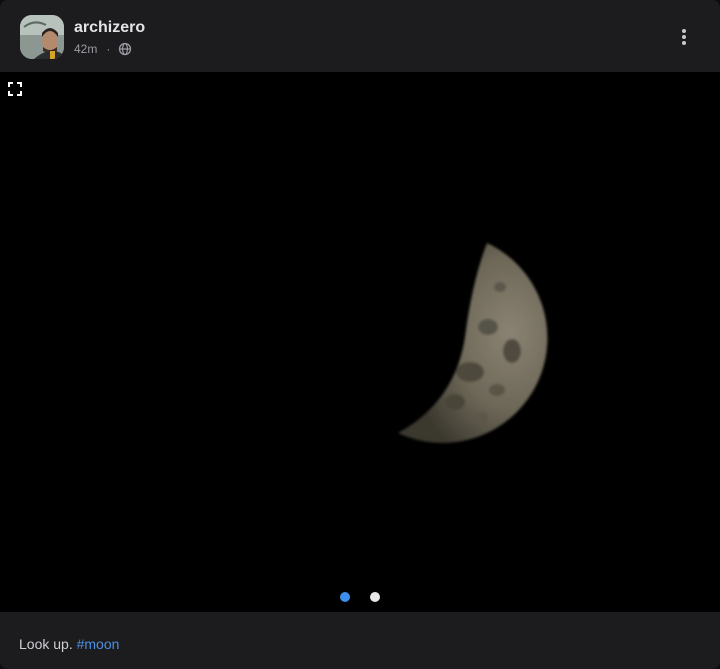 Image resolution: width=720 pixels, height=669 pixels. I want to click on post-caption: Look up. #moon, so click(360, 640).